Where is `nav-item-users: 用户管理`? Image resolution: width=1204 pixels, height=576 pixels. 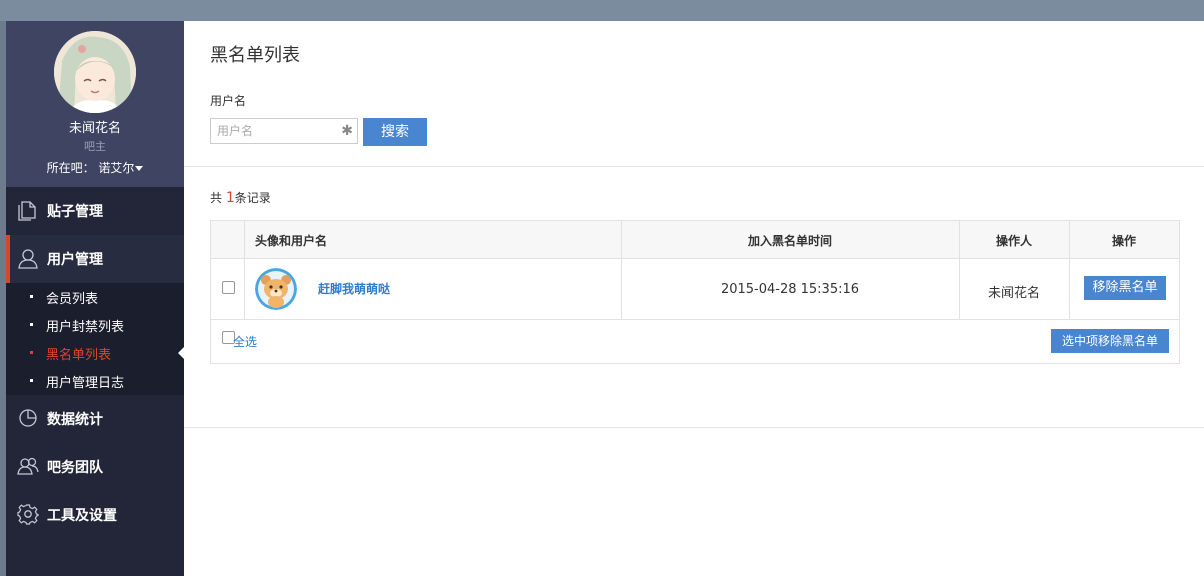 nav-item-users: 用户管理 is located at coordinates (95, 259).